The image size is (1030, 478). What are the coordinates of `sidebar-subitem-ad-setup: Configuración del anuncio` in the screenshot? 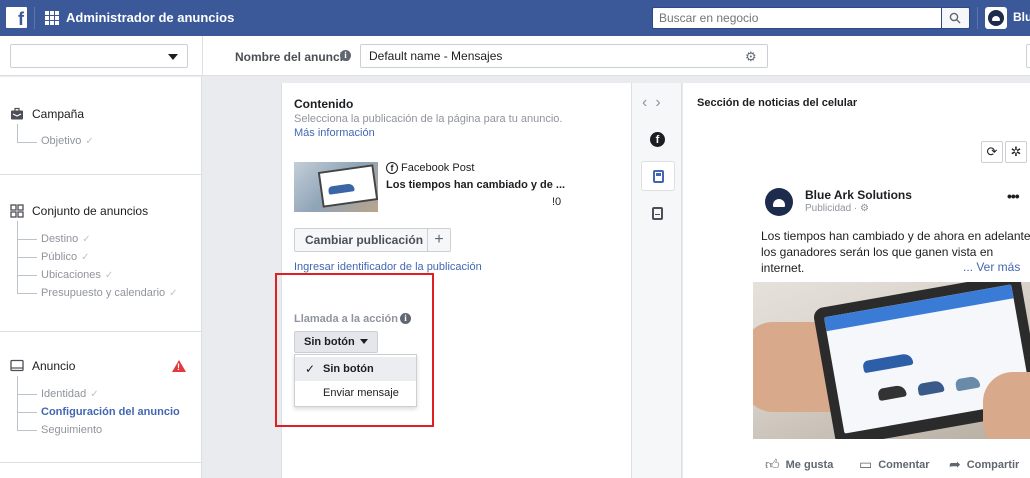 It's located at (110, 412).